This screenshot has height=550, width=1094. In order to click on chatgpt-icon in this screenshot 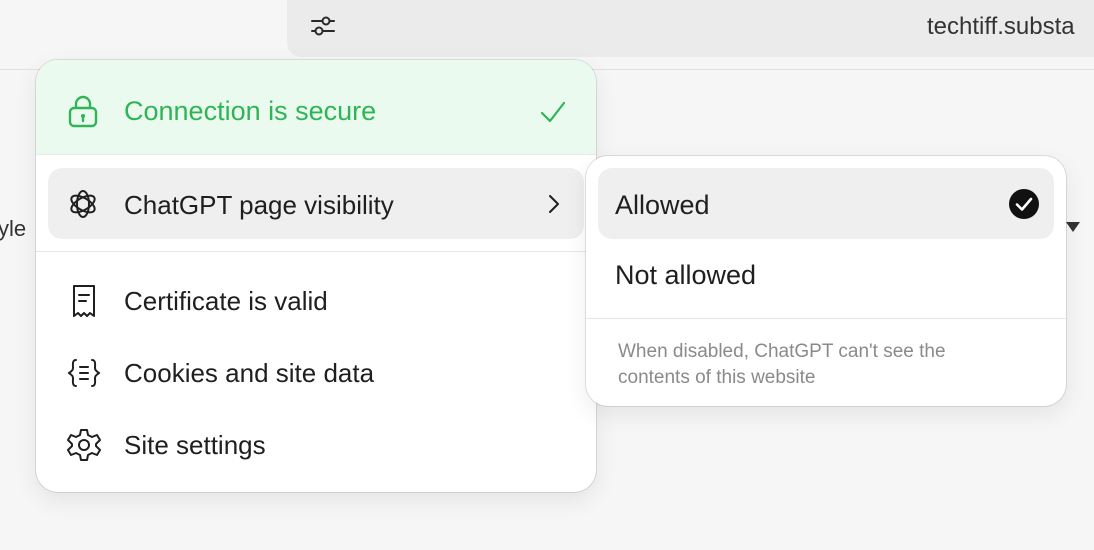, I will do `click(83, 204)`.